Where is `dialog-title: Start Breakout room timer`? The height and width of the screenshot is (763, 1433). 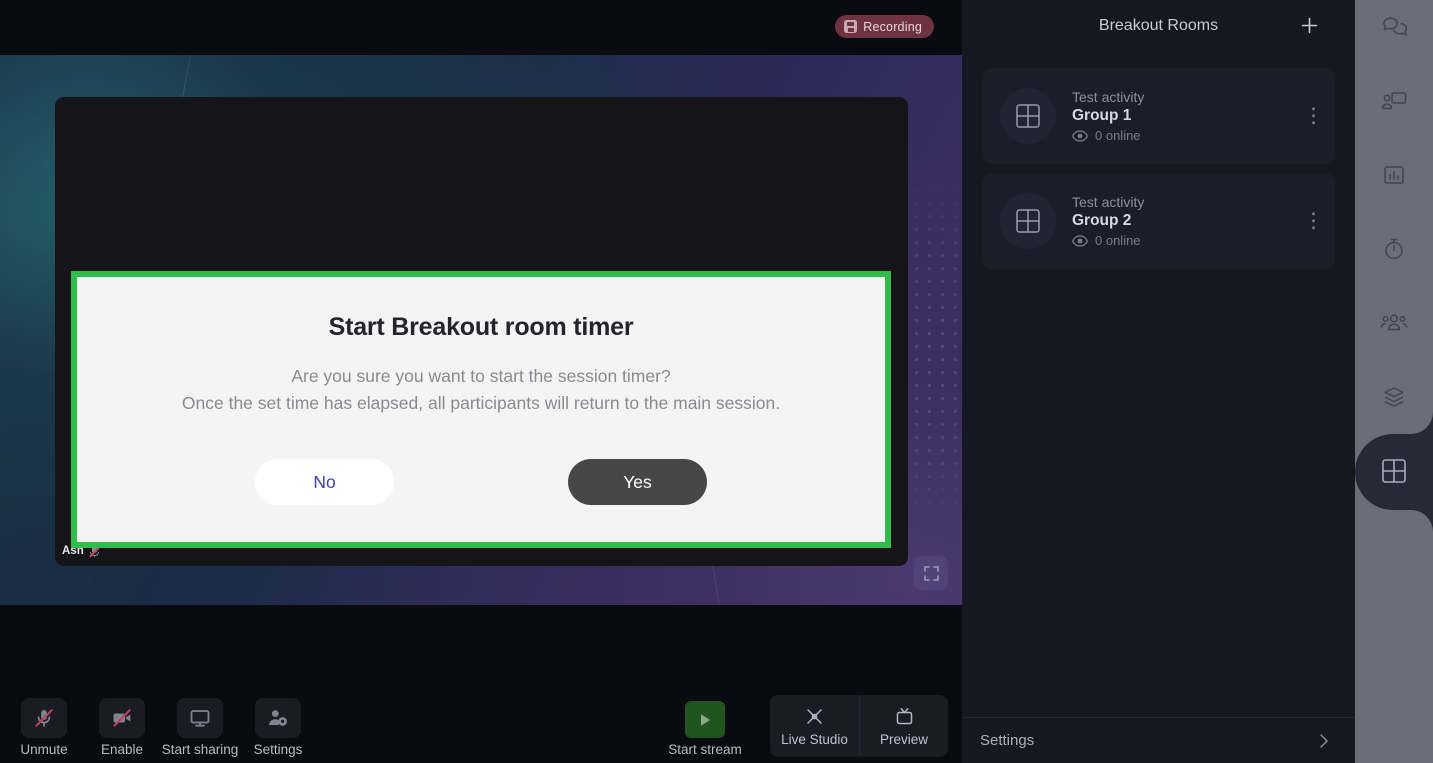 dialog-title: Start Breakout room timer is located at coordinates (481, 327).